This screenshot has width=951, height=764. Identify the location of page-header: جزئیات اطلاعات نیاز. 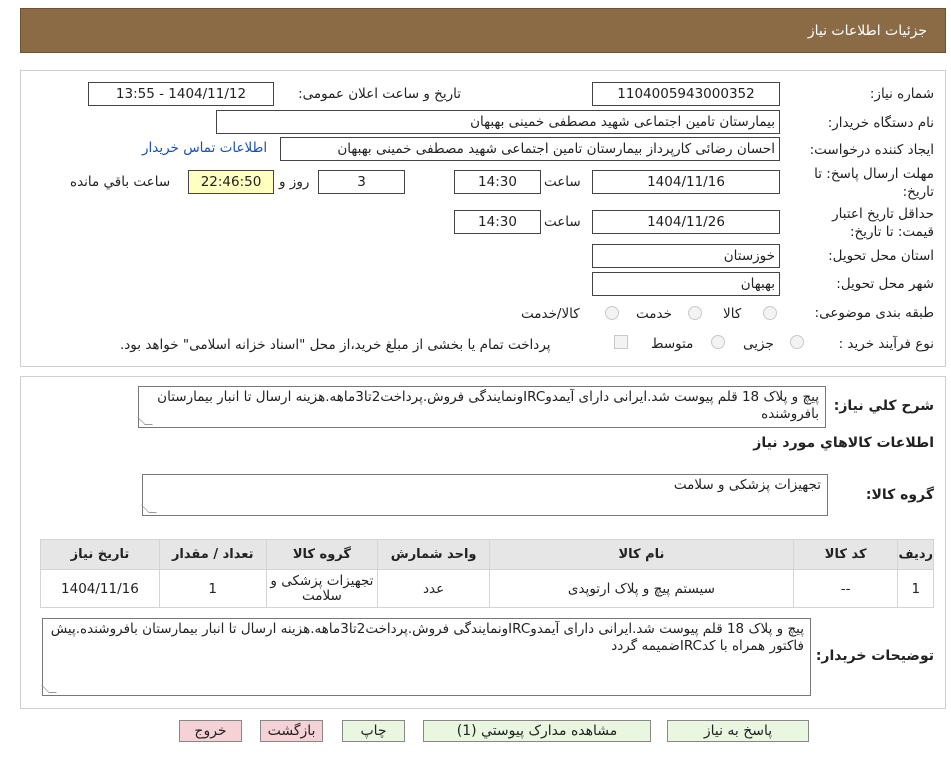
(483, 30).